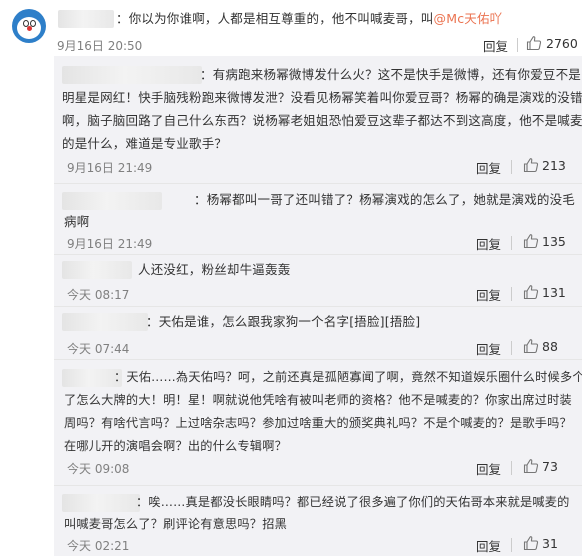 The image size is (582, 556). Describe the element at coordinates (77, 221) in the screenshot. I see `reply-line: 病啊` at that location.